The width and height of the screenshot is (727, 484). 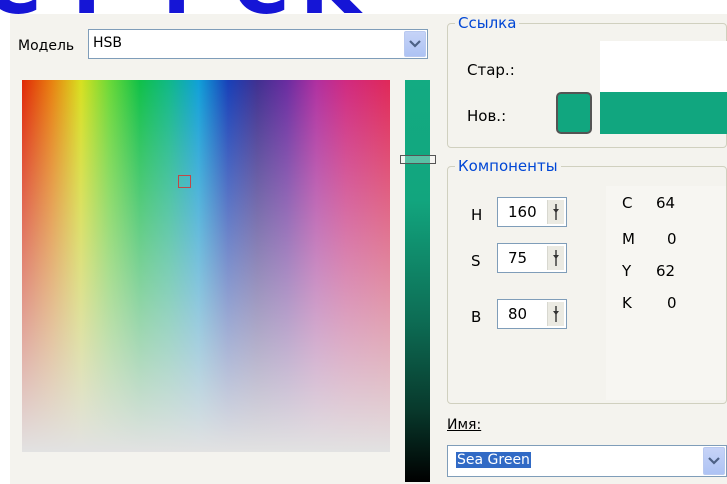 I want to click on hue-value: 160, so click(x=522, y=212).